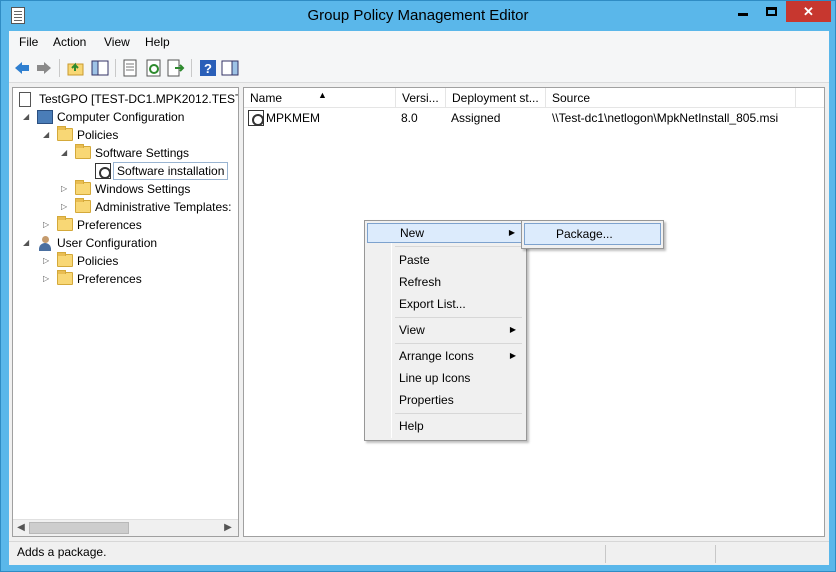  I want to click on menu-item-properties: Properties, so click(445, 400).